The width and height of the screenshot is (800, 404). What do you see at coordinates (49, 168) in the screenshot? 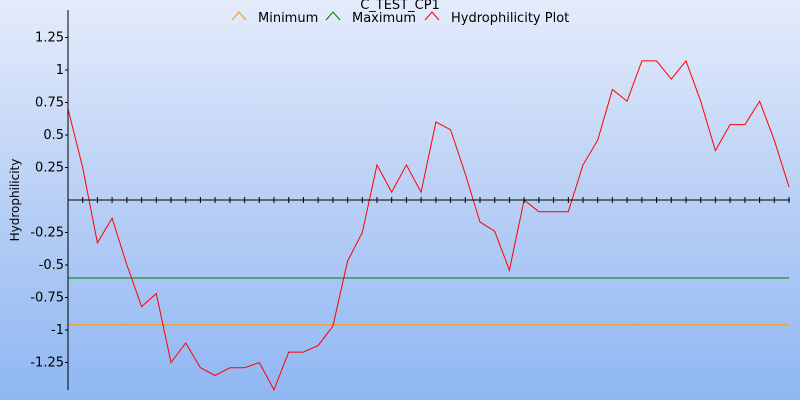
I see `y-tick-label: 0.25` at bounding box center [49, 168].